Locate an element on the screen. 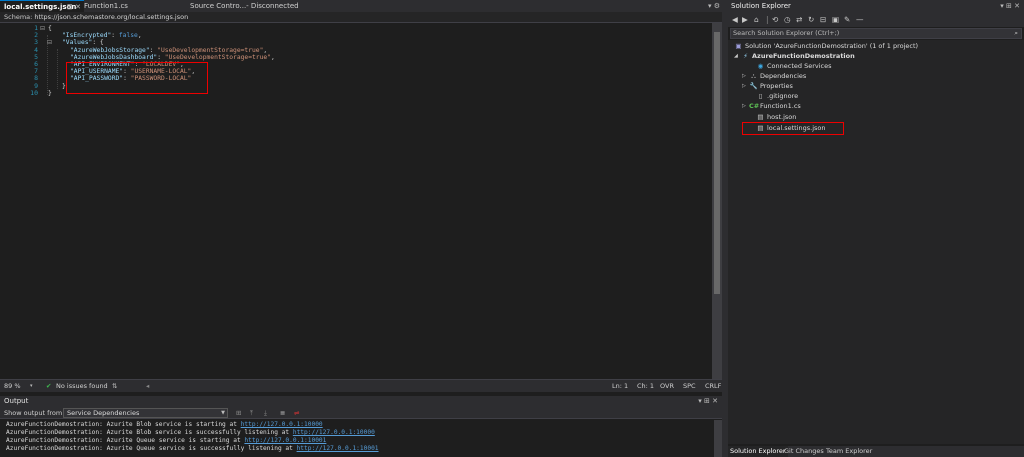  line-indicator: Ln: 1 is located at coordinates (620, 386).